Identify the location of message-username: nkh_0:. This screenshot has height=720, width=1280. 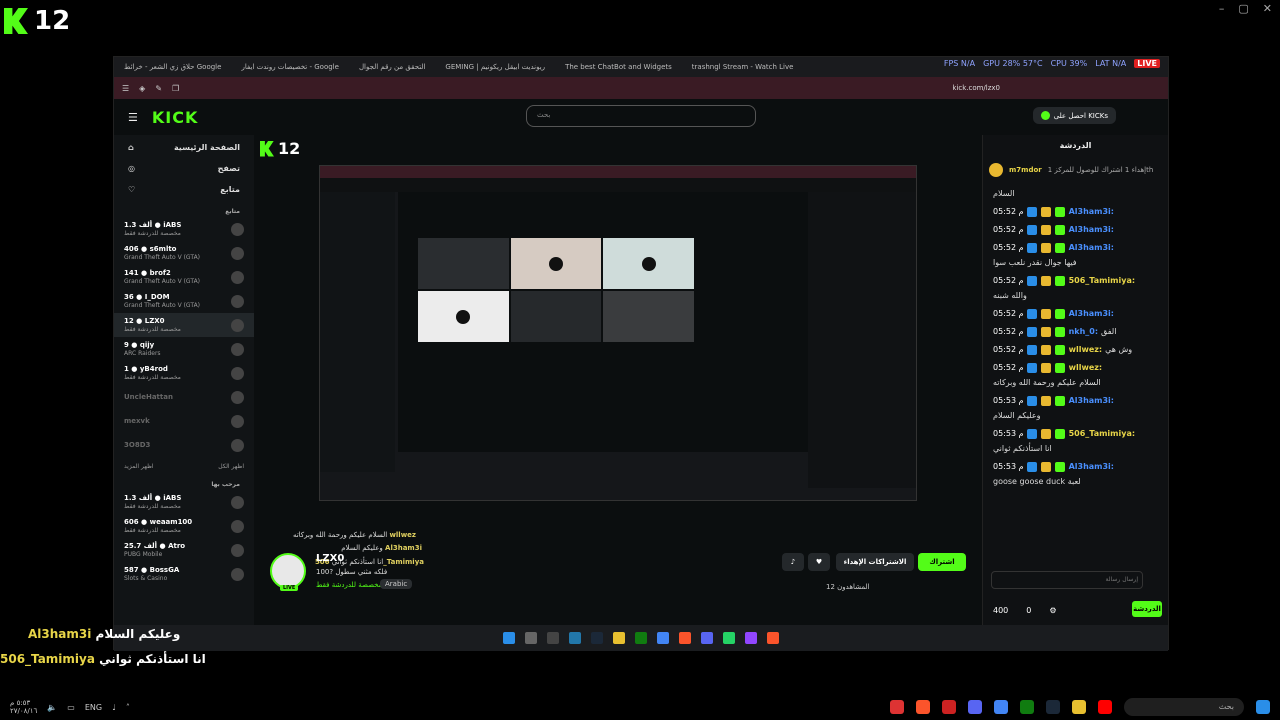
(1083, 332).